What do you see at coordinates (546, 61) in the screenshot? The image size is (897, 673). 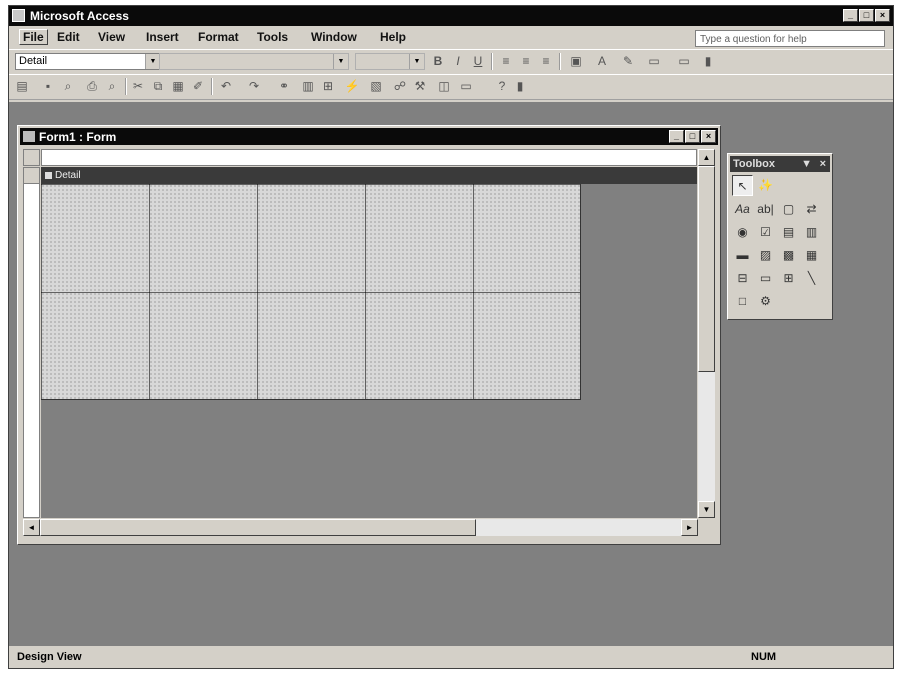 I see `align-right-icon: ≡` at bounding box center [546, 61].